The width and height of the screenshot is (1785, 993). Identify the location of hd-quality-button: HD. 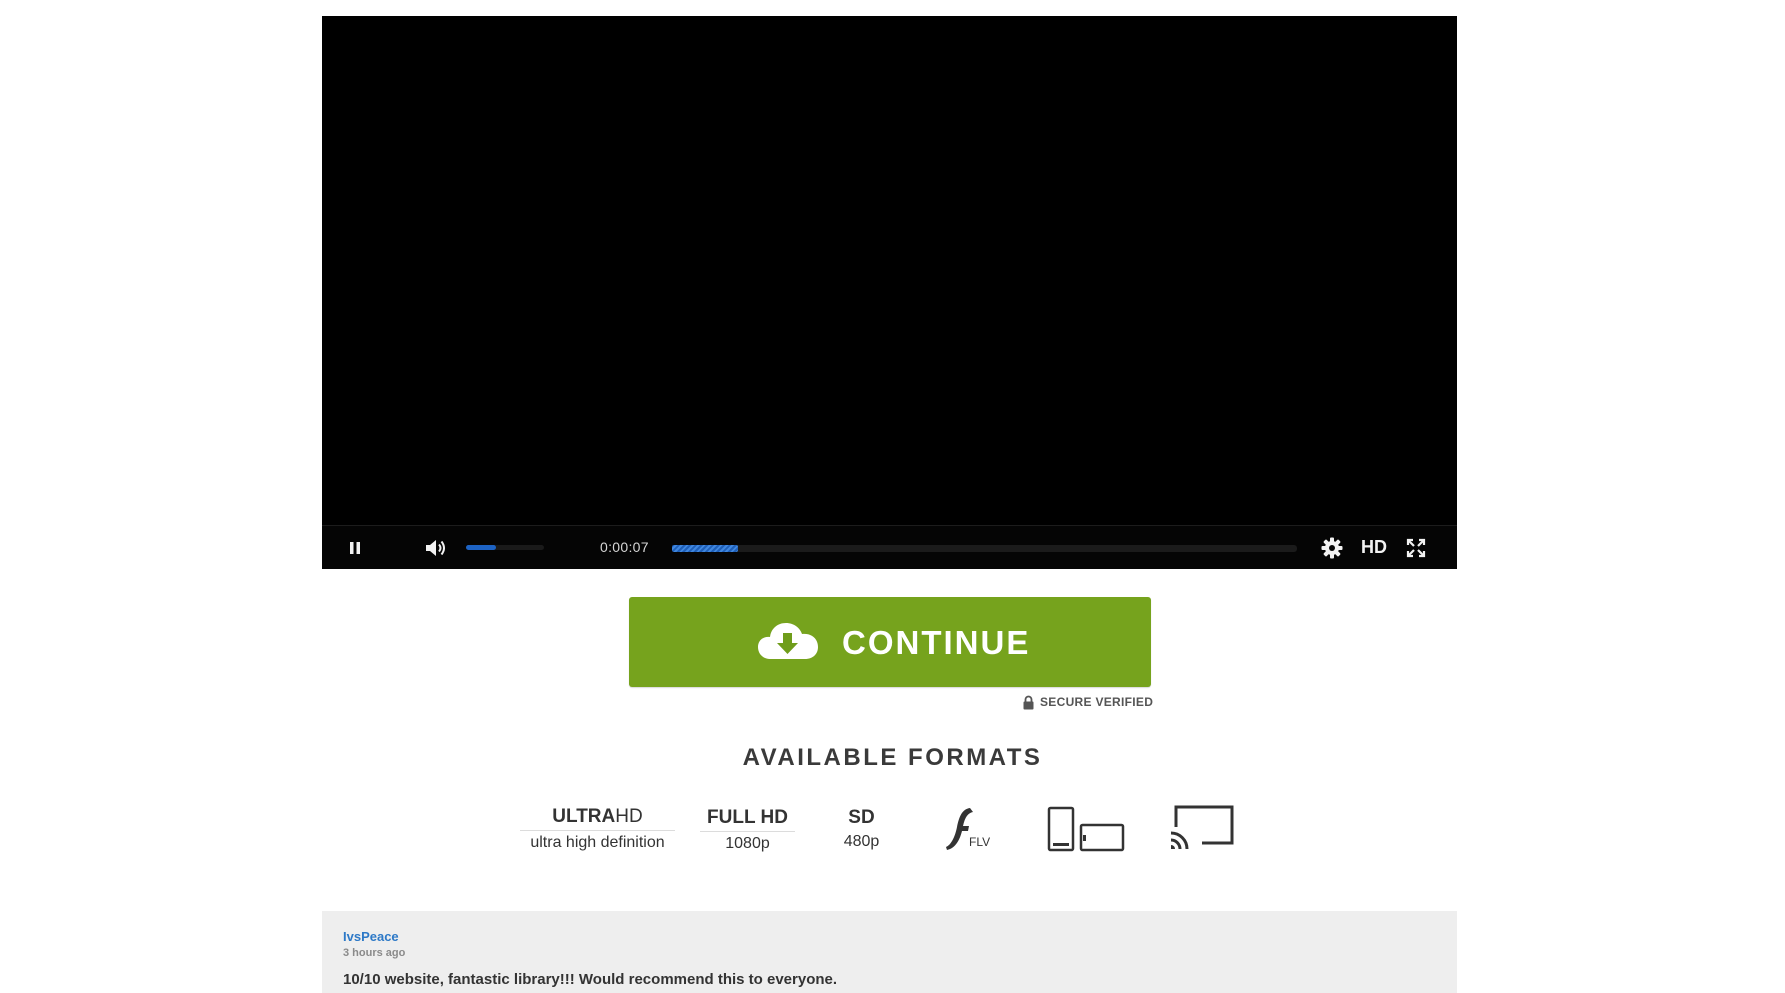
(1374, 547).